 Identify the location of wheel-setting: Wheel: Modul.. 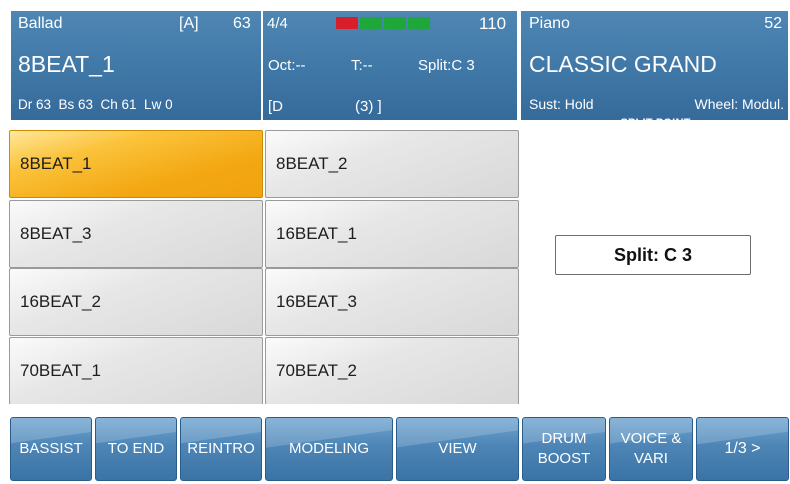
(739, 104).